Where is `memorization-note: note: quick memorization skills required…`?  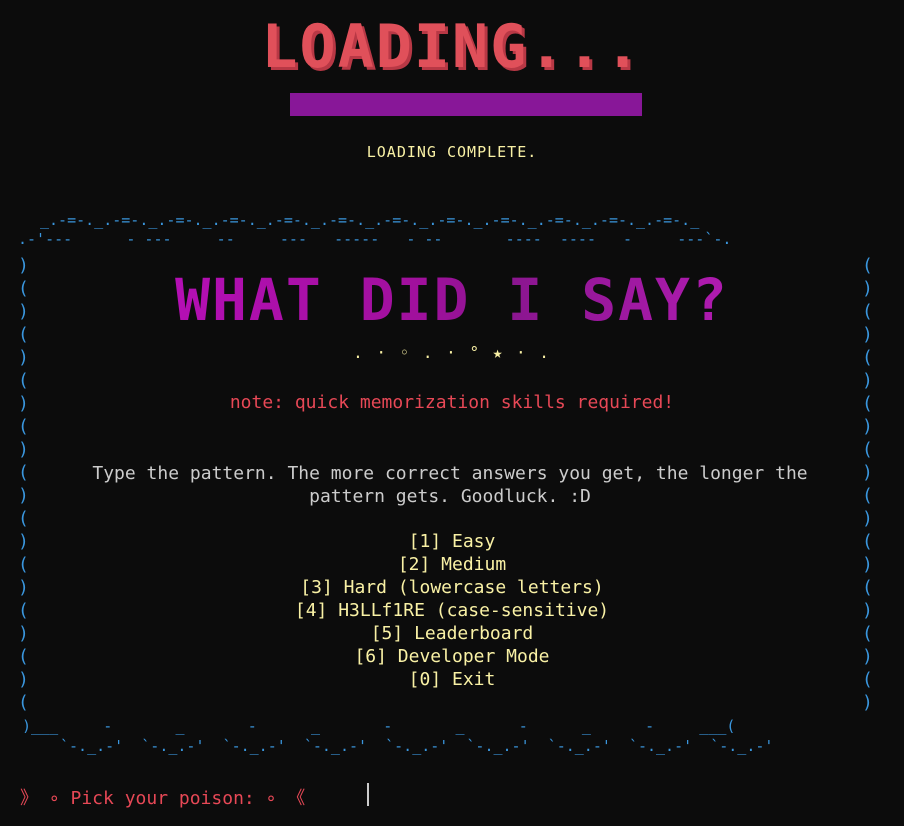 memorization-note: note: quick memorization skills required… is located at coordinates (452, 402).